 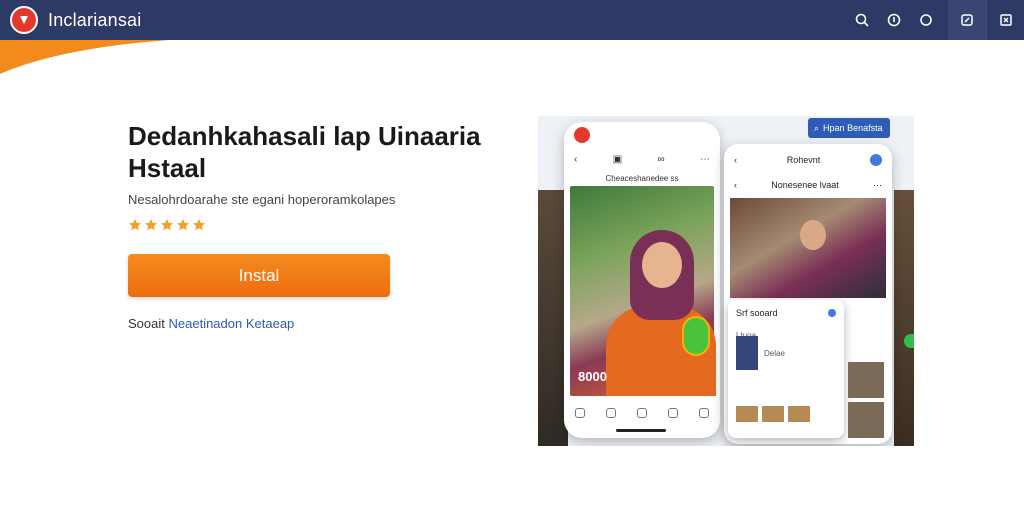 I want to click on circle-icon, so click(x=926, y=20).